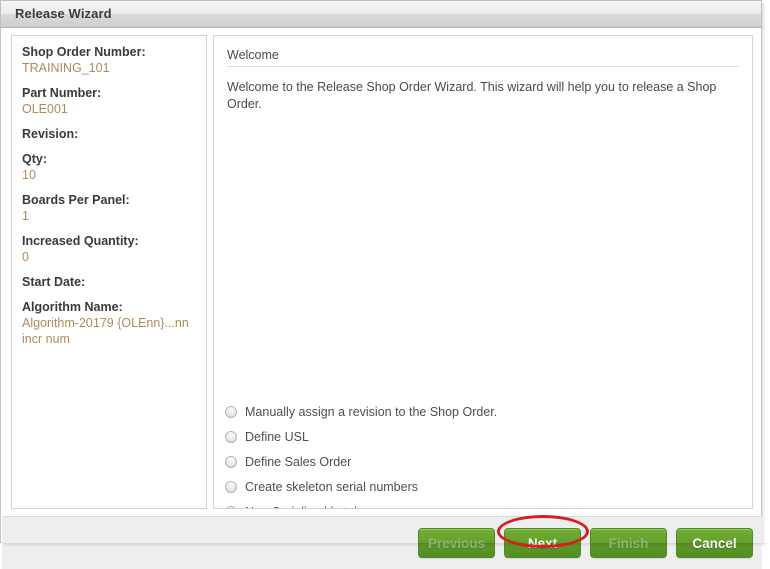 The image size is (770, 569). I want to click on wizard-option-label: Create skeleton serial numbers, so click(331, 486).